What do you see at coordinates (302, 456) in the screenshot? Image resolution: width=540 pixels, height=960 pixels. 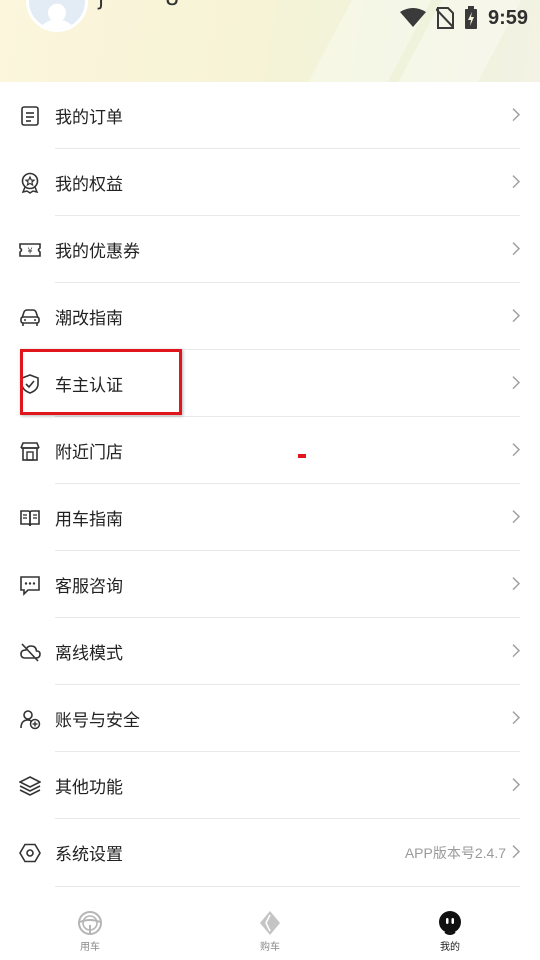 I see `click-marker` at bounding box center [302, 456].